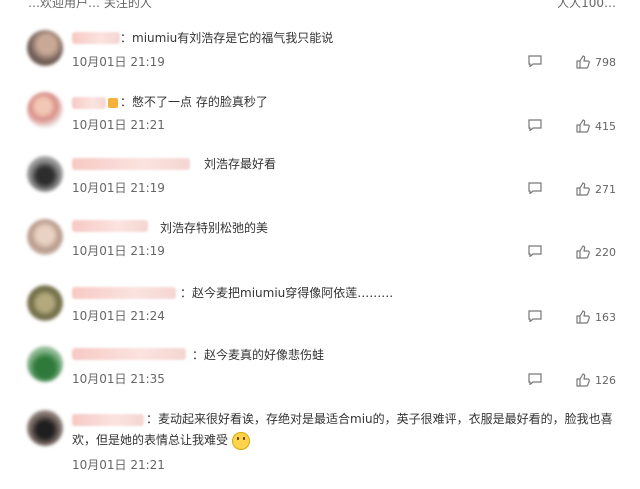 The height and width of the screenshot is (489, 640). I want to click on comment-text-line2: 欢，但是她的表情总让我难受, so click(161, 440).